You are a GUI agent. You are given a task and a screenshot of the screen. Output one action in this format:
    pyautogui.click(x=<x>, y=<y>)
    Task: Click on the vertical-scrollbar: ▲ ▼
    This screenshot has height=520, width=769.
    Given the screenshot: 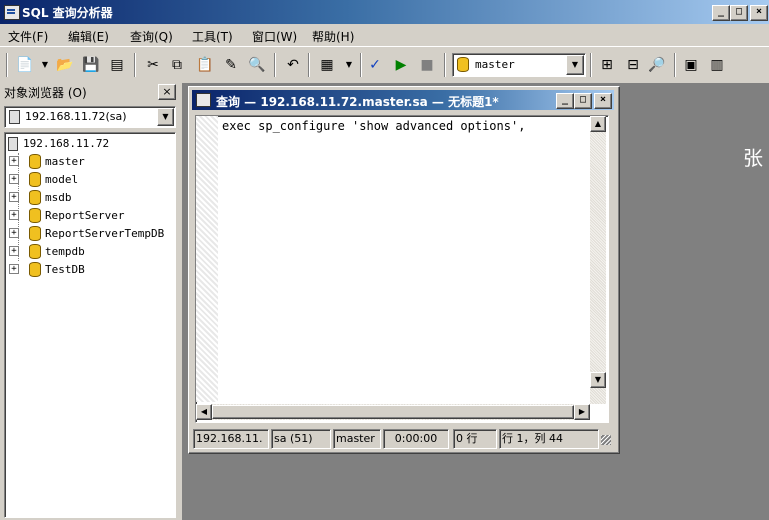 What is the action you would take?
    pyautogui.click(x=598, y=260)
    